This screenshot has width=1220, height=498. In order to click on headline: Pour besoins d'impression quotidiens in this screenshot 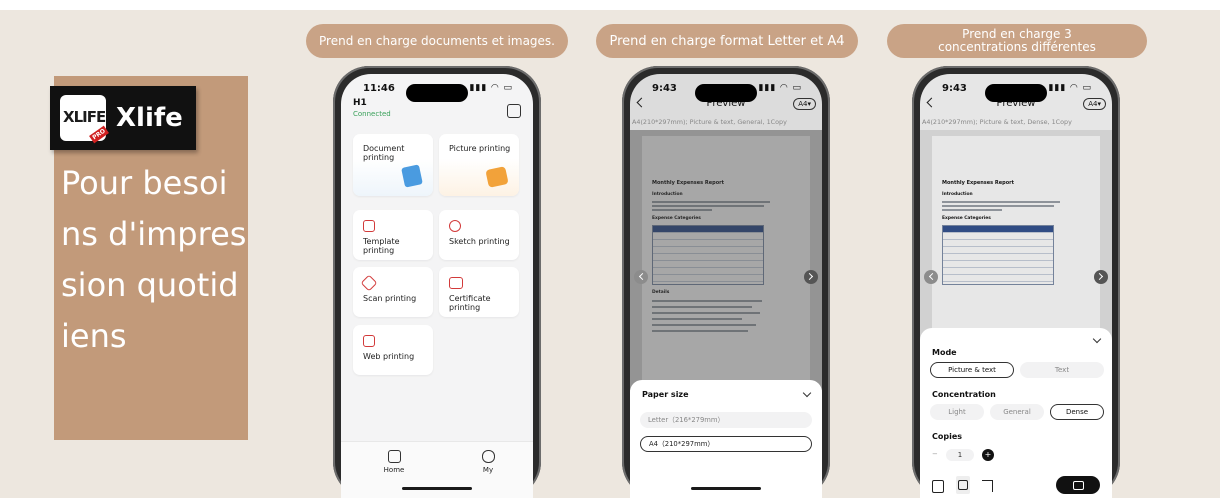, I will do `click(154, 259)`.